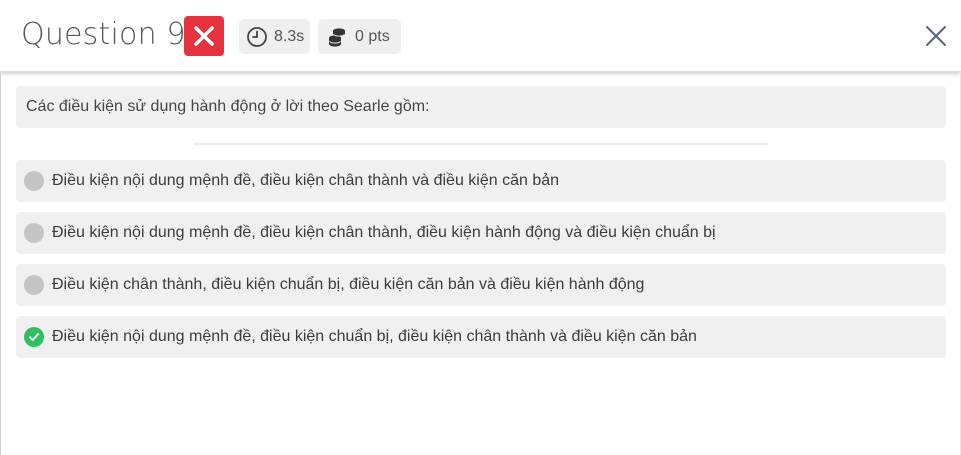  I want to click on time-taken-pill: 8.3s, so click(274, 36).